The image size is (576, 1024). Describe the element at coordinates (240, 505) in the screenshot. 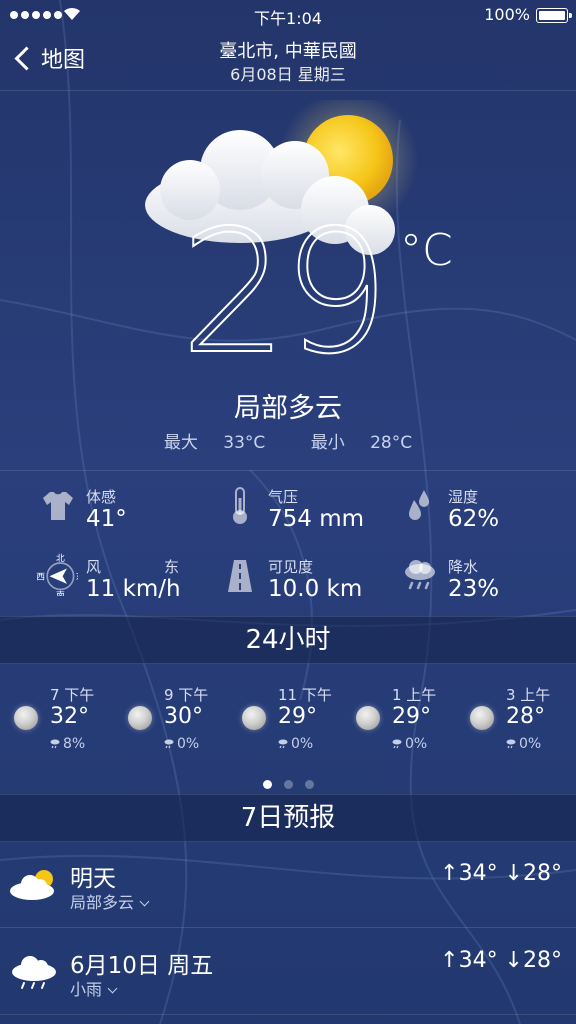

I see `thermometer-icon` at that location.